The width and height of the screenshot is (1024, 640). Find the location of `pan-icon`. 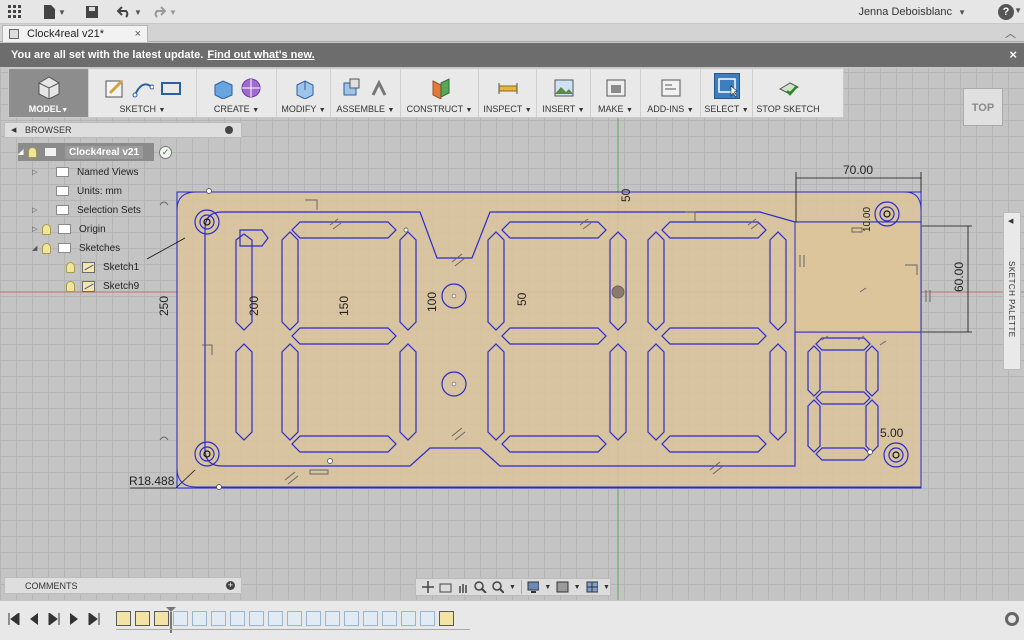

pan-icon is located at coordinates (463, 587).